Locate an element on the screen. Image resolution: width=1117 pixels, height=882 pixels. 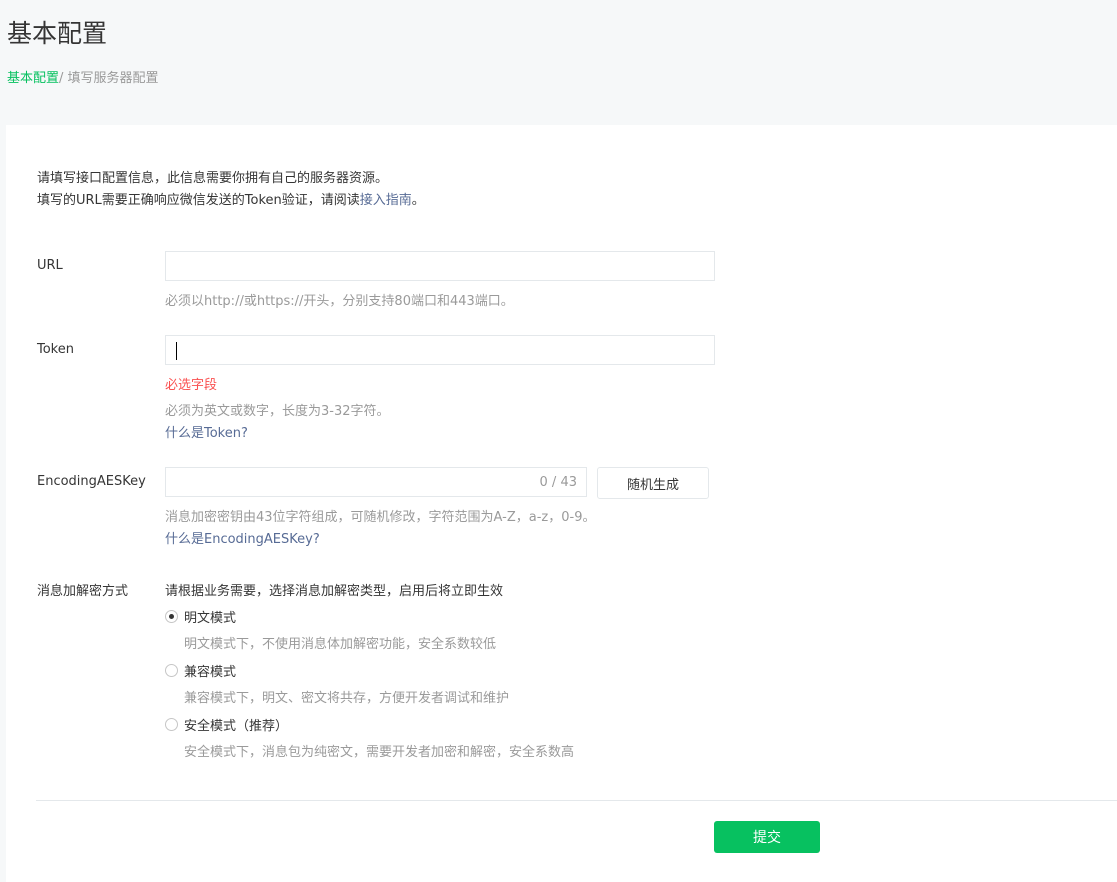
token-input is located at coordinates (440, 350).